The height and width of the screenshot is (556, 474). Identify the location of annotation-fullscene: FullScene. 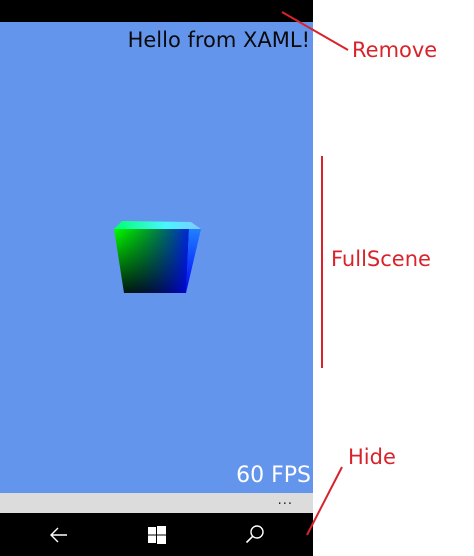
(381, 259).